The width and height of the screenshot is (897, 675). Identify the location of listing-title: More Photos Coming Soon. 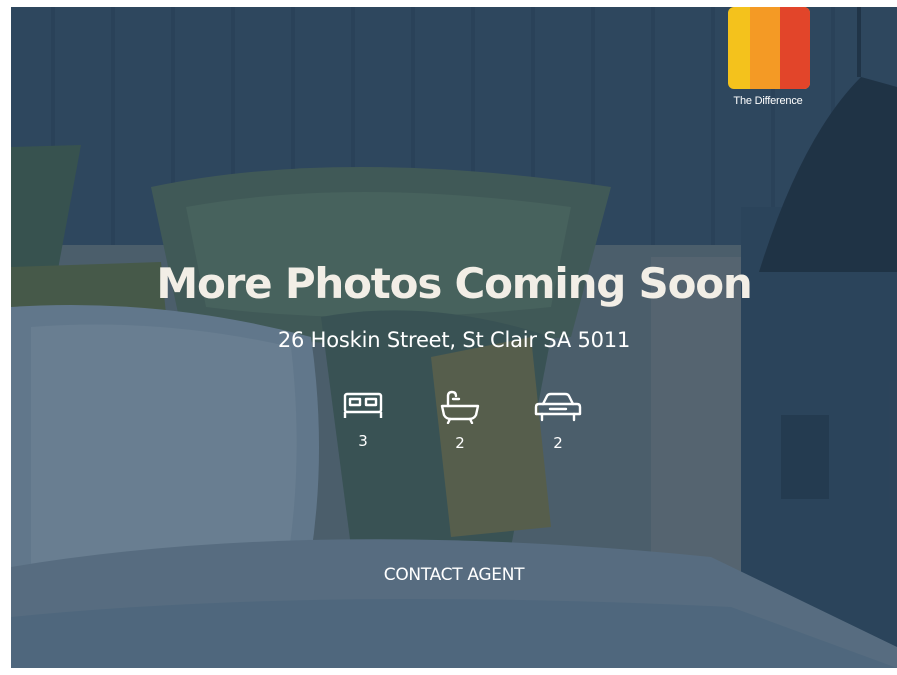
(454, 283).